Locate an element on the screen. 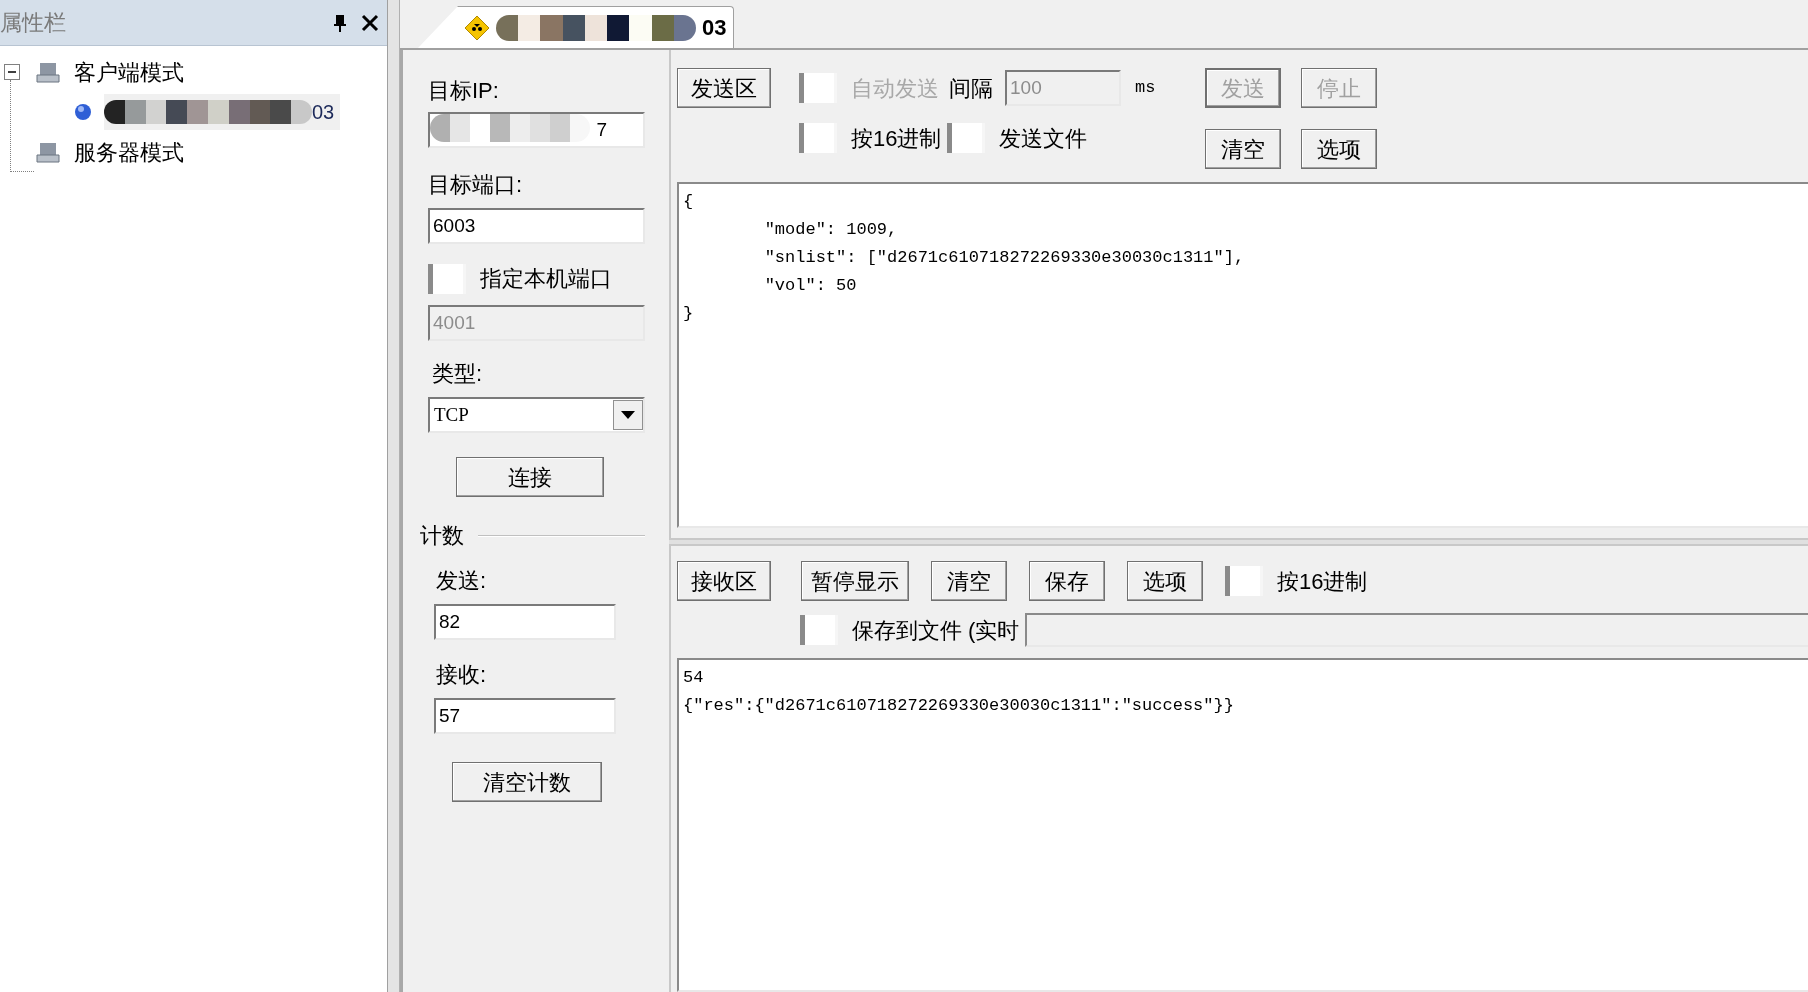 This screenshot has width=1808, height=992. input-field: 7 is located at coordinates (536, 130).